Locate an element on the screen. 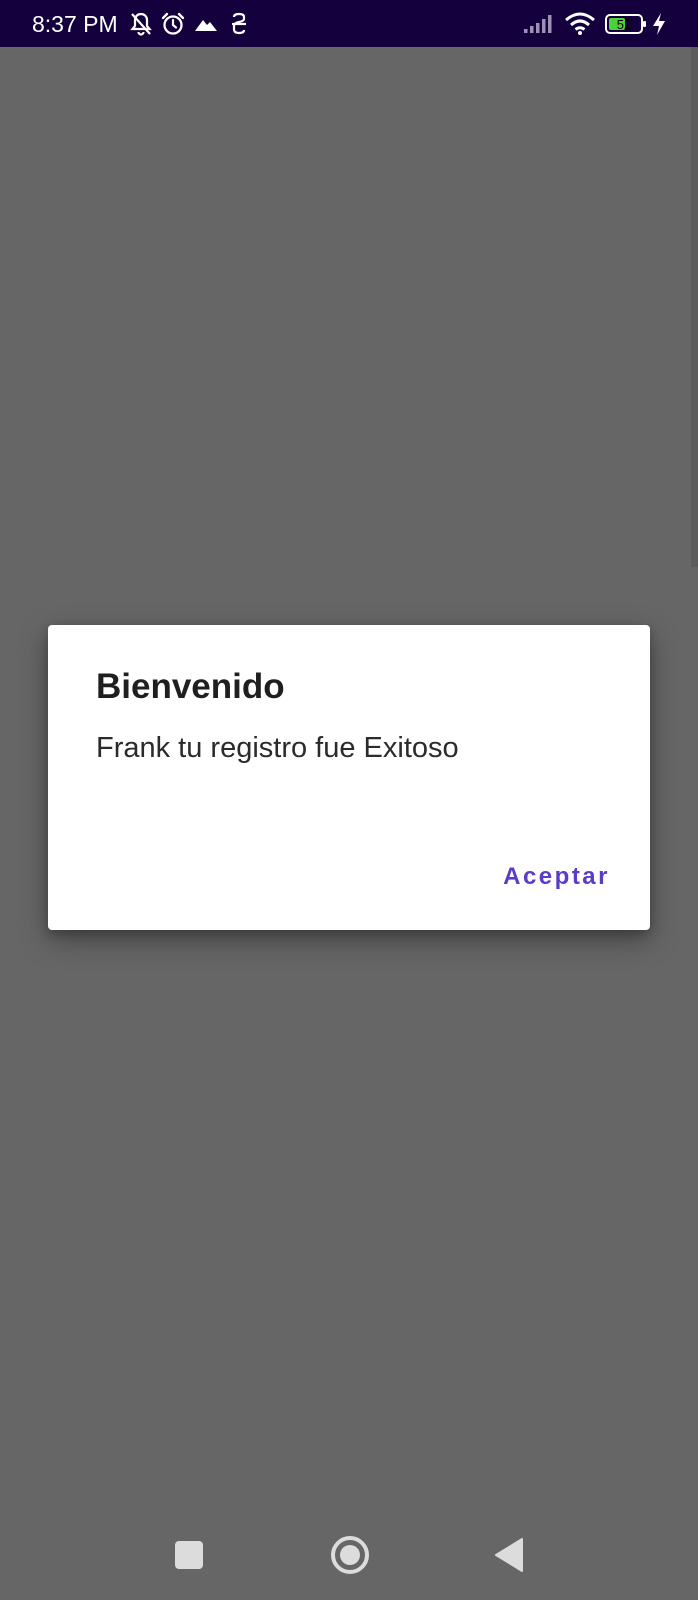  recents-button is located at coordinates (189, 1555).